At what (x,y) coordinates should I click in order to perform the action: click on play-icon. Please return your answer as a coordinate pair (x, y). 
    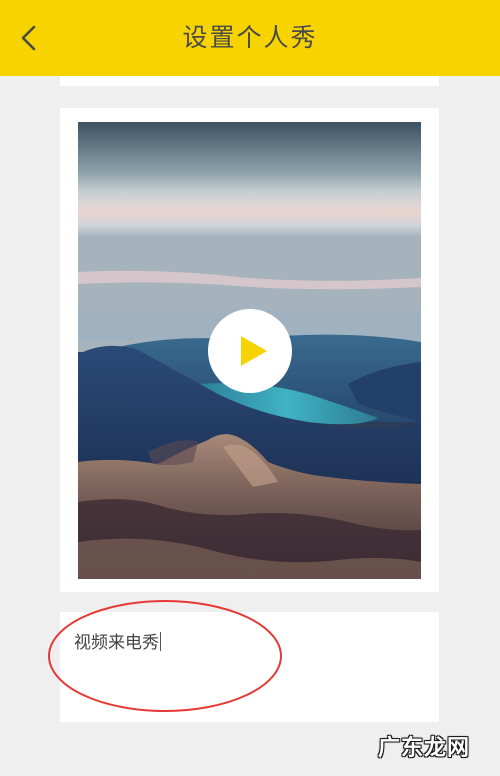
    Looking at the image, I should click on (254, 351).